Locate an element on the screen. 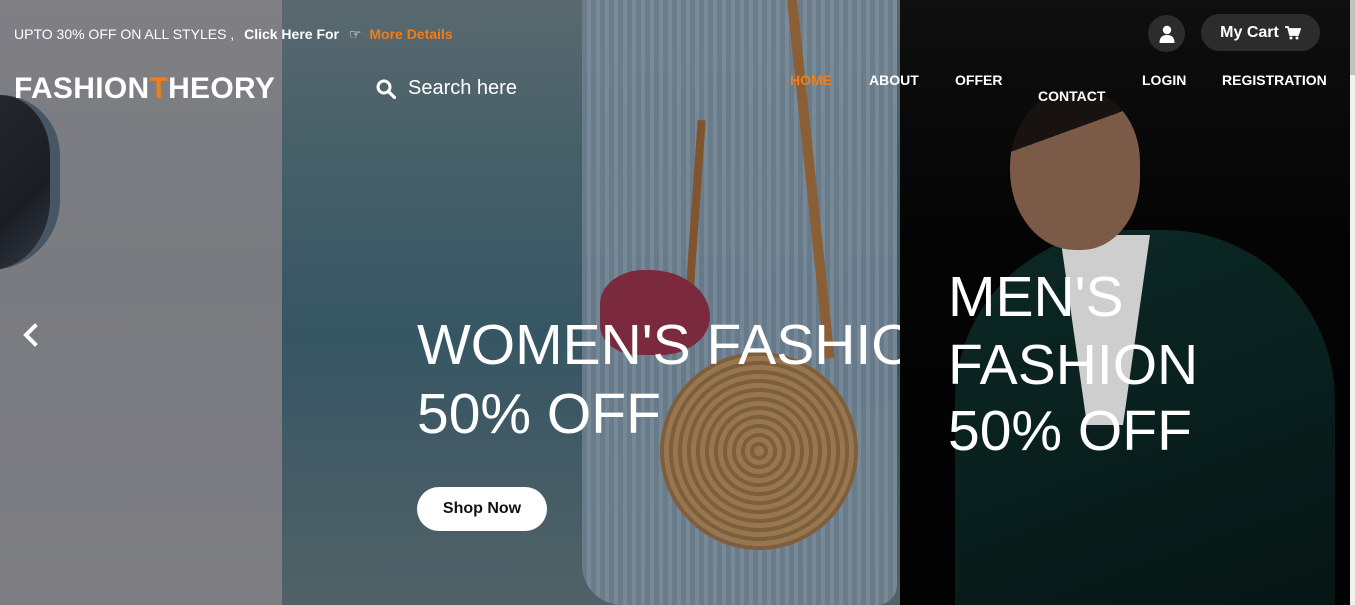  site-logo: FASHIONTHEORY is located at coordinates (144, 89).